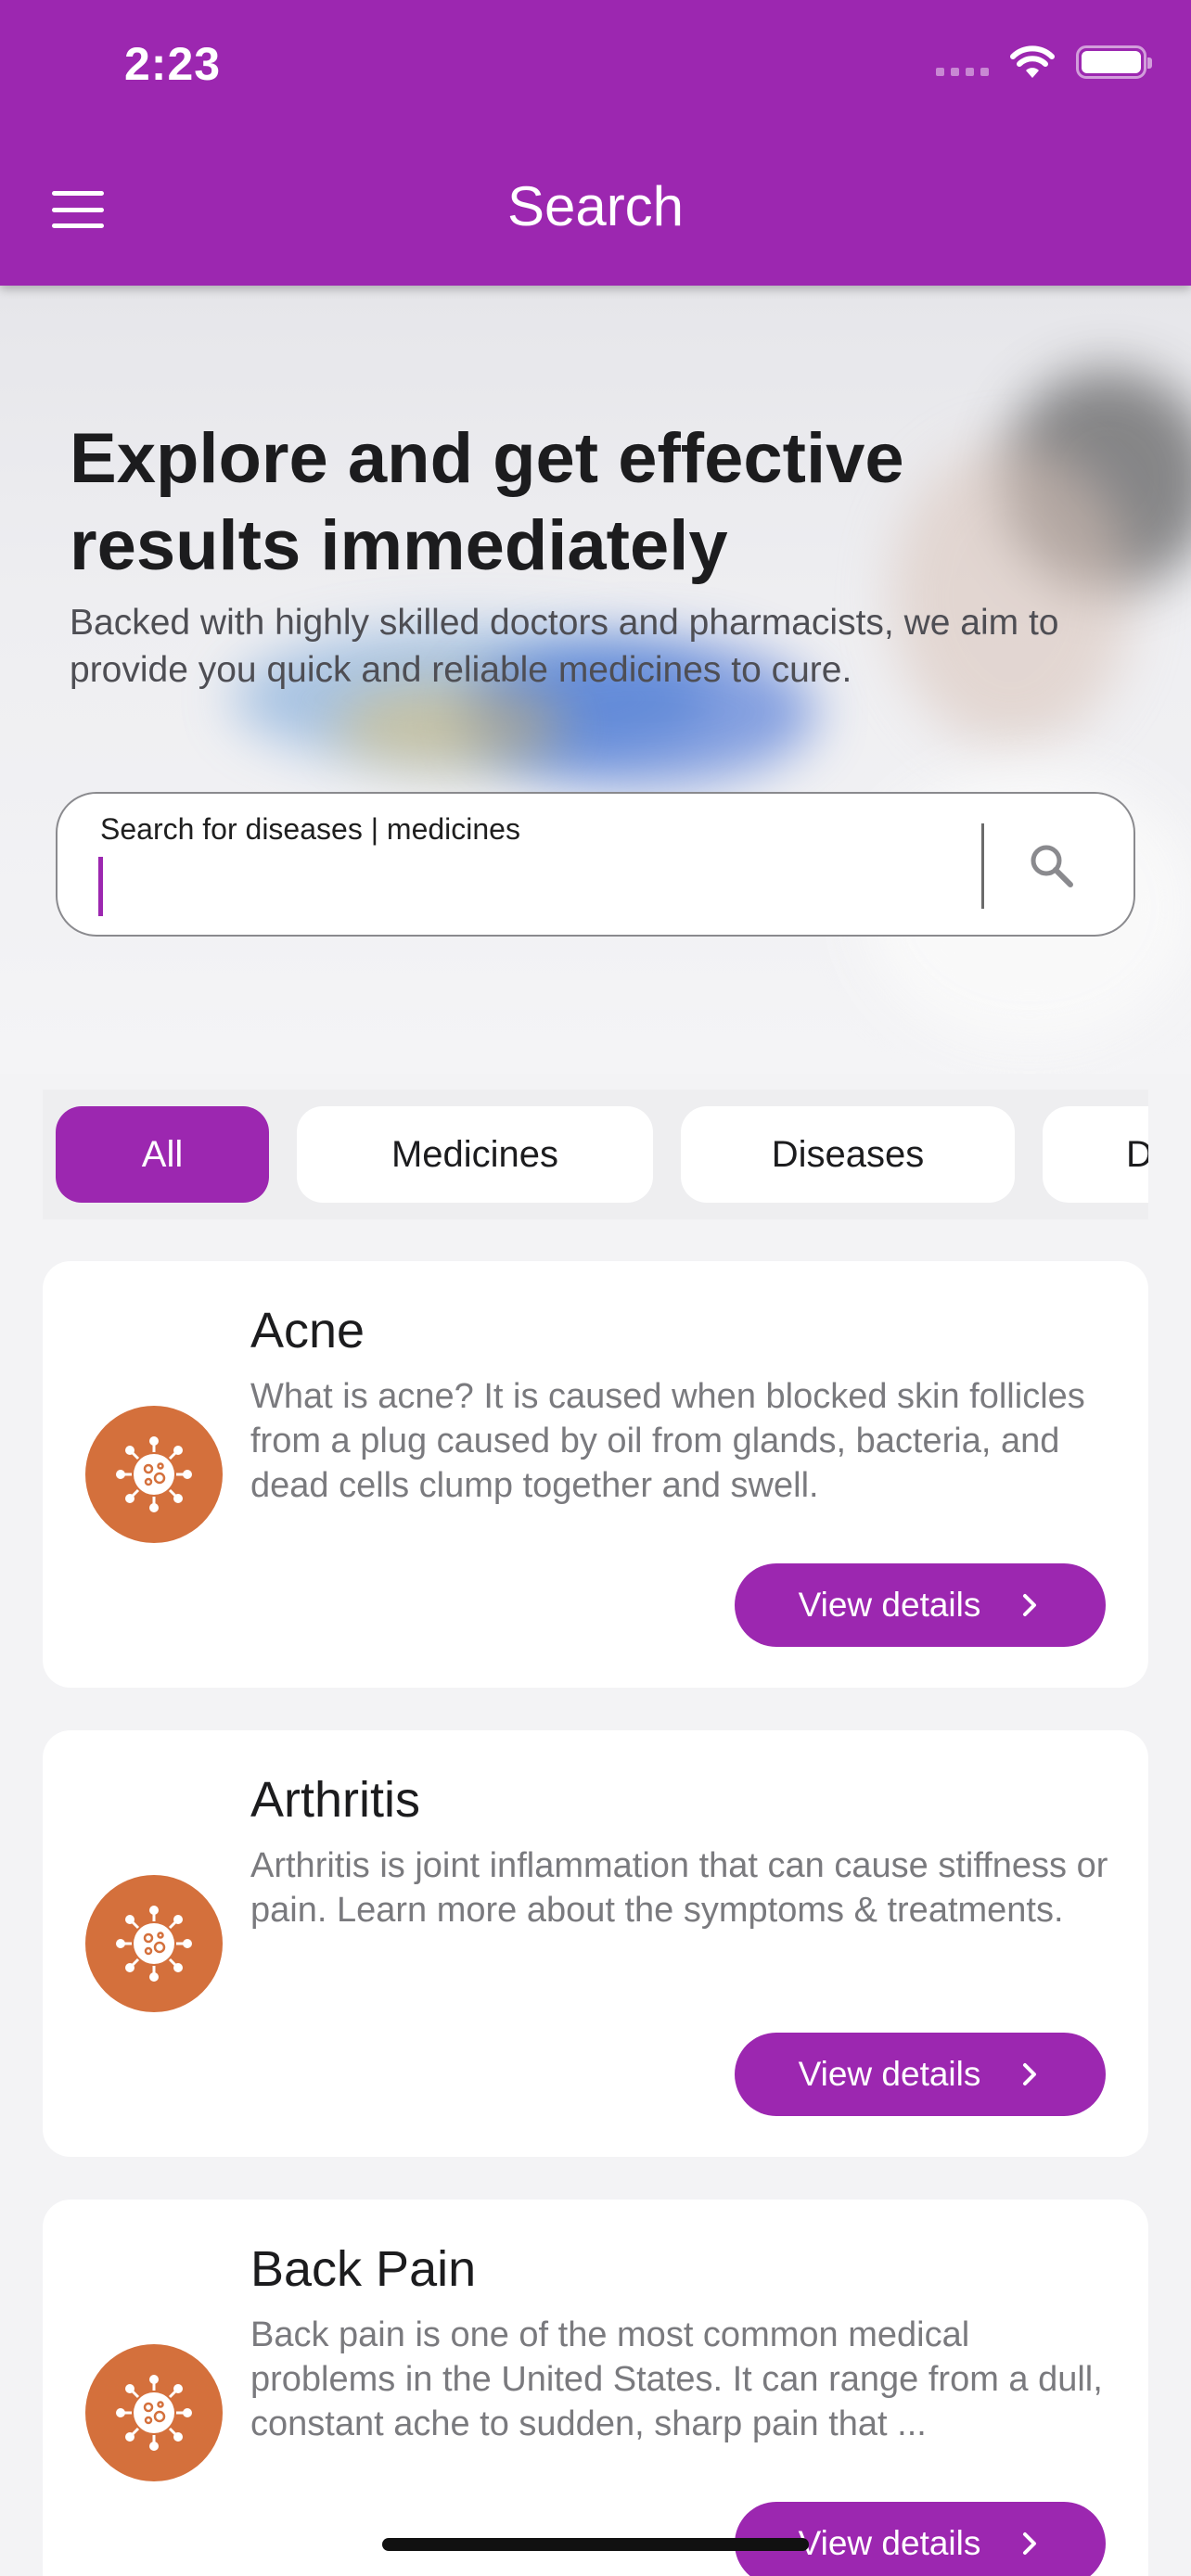 This screenshot has width=1191, height=2576. What do you see at coordinates (310, 829) in the screenshot?
I see `search-placeholder: Search for diseases | medicines` at bounding box center [310, 829].